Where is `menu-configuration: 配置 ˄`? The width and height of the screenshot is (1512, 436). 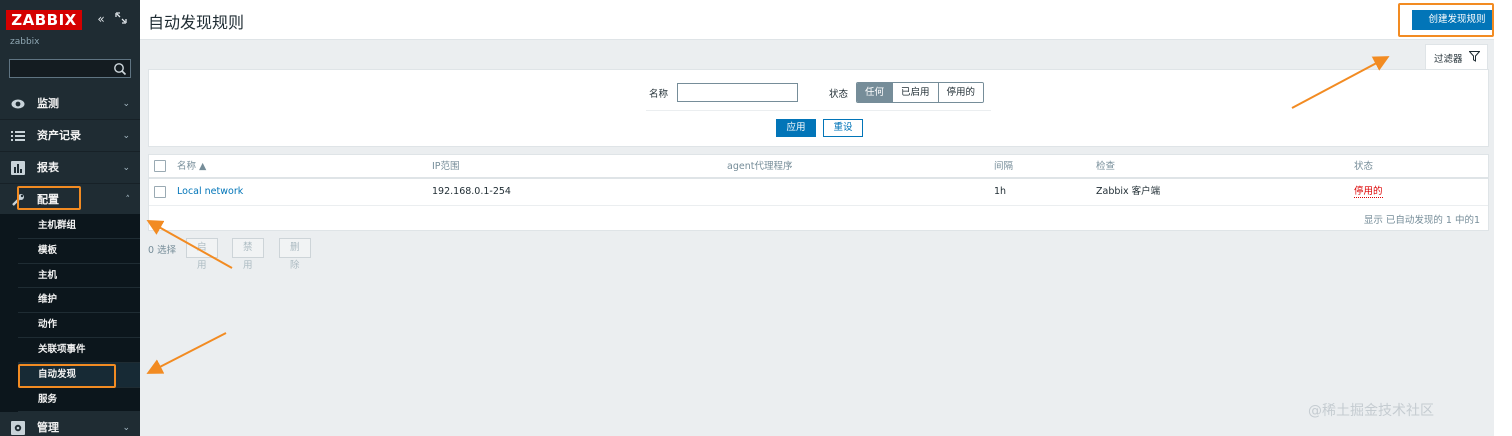
menu-configuration: 配置 ˄ is located at coordinates (70, 200).